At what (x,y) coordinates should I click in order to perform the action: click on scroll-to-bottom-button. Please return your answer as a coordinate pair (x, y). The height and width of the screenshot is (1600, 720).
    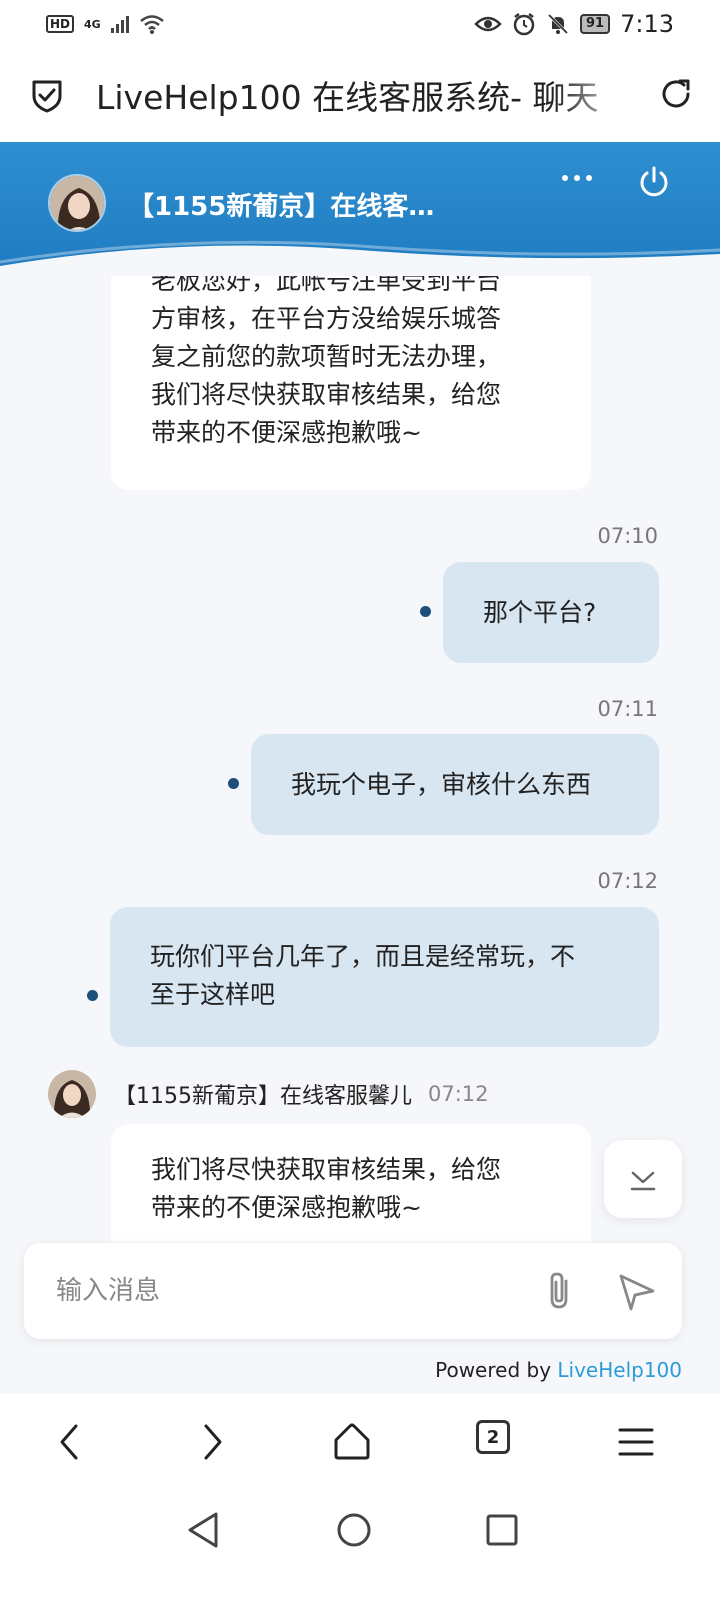
    Looking at the image, I should click on (643, 1179).